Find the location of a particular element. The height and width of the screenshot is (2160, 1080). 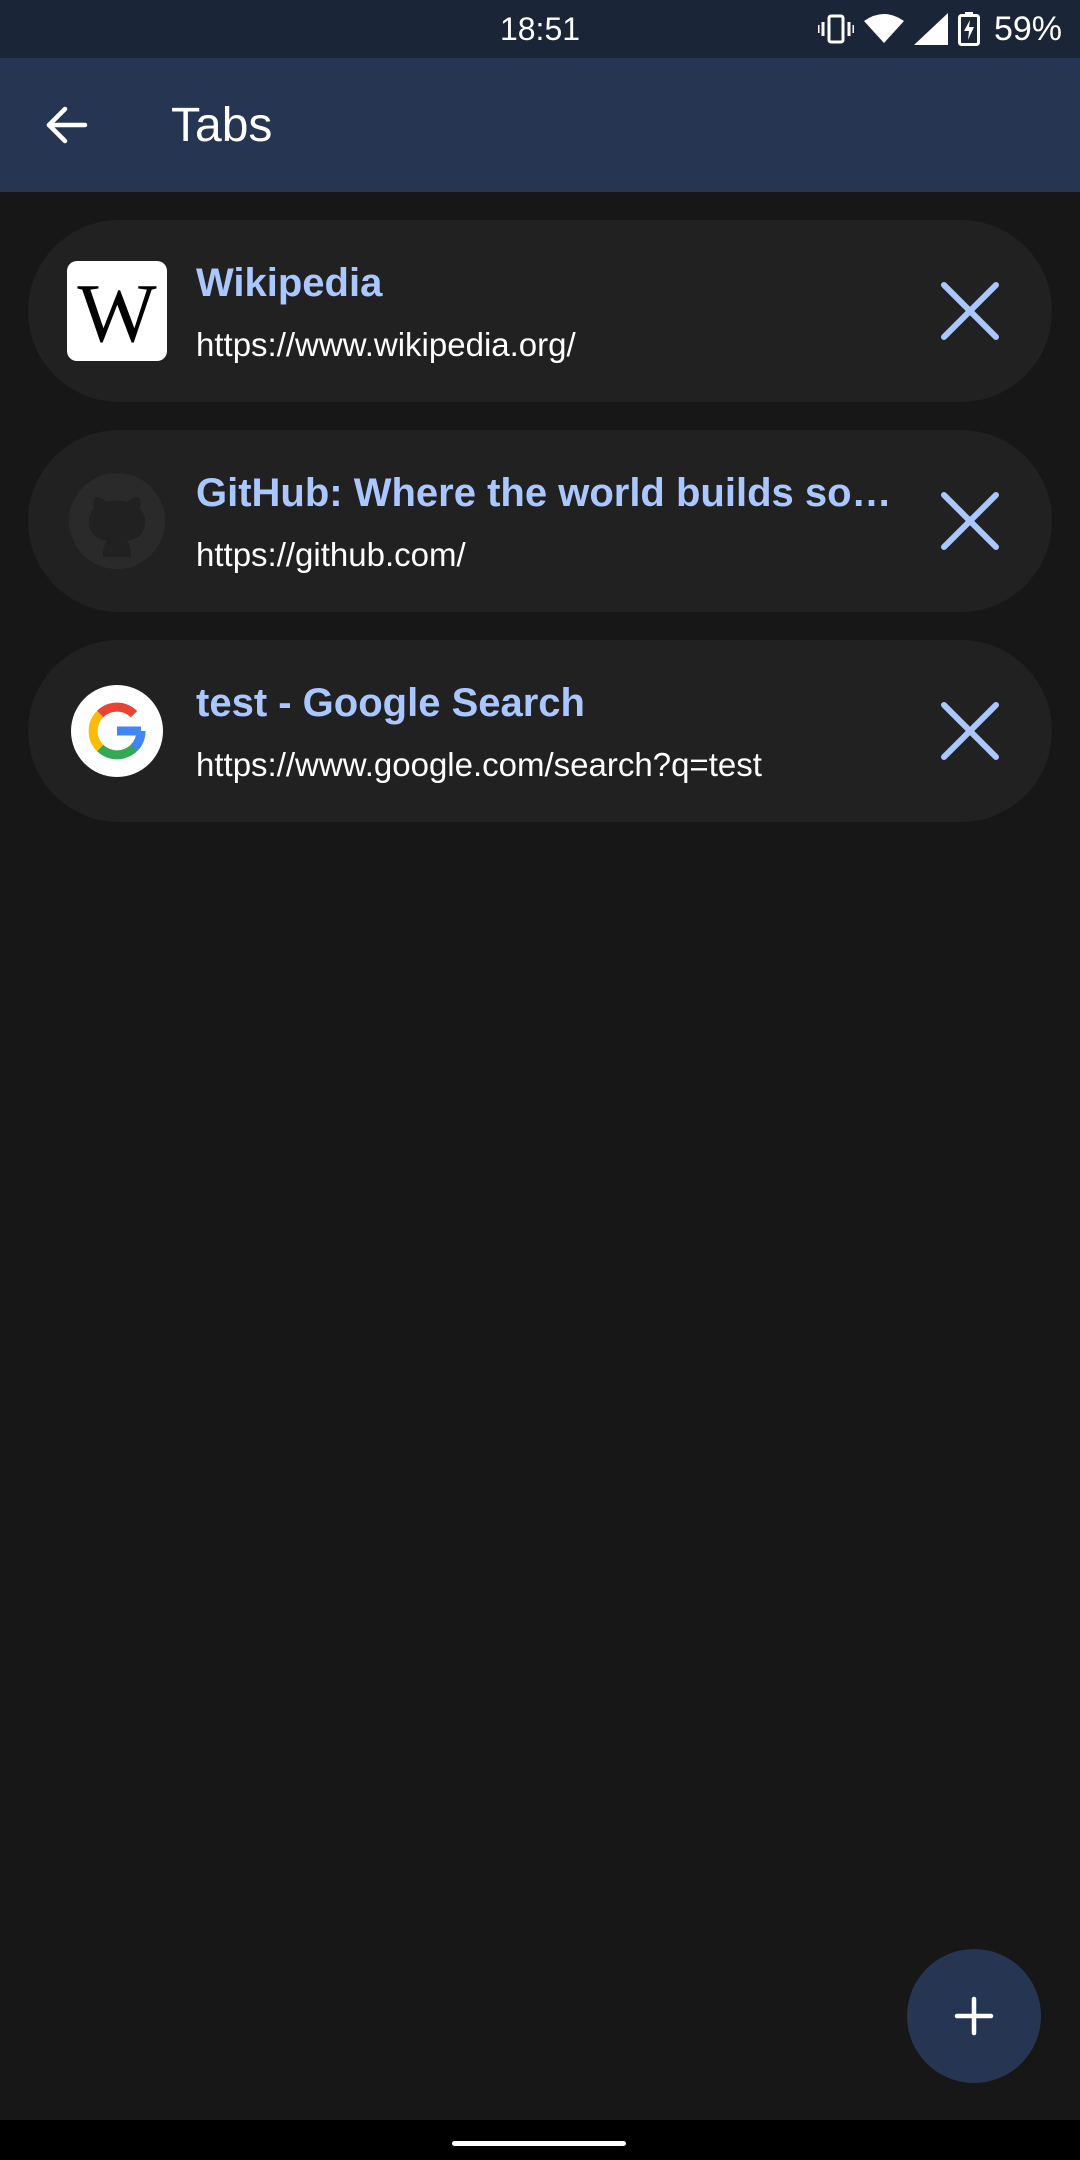

status-icons: 59% is located at coordinates (939, 29).